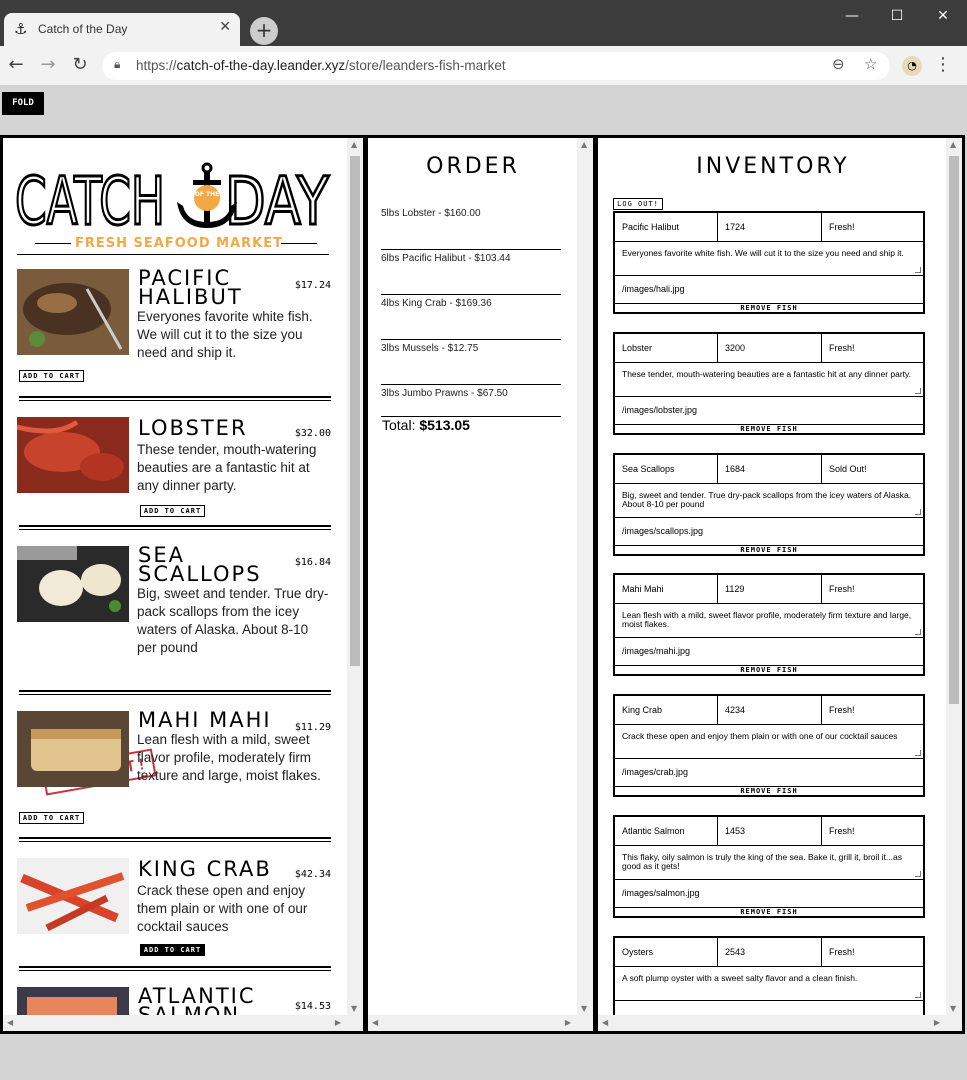  I want to click on fish-price-input: 1453, so click(769, 831).